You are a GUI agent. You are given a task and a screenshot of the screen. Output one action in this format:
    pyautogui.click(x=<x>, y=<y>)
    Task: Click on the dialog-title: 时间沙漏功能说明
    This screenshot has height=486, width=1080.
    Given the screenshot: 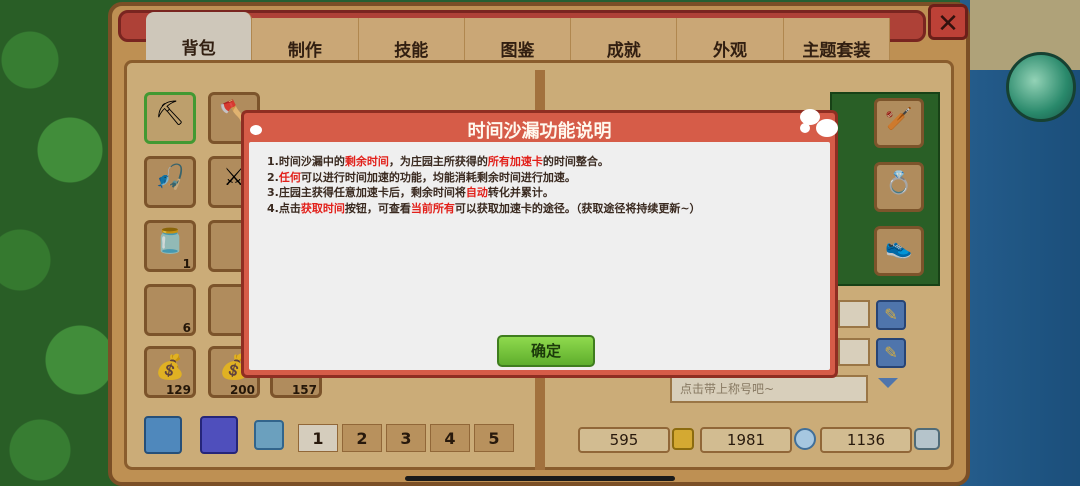 What is the action you would take?
    pyautogui.click(x=539, y=131)
    